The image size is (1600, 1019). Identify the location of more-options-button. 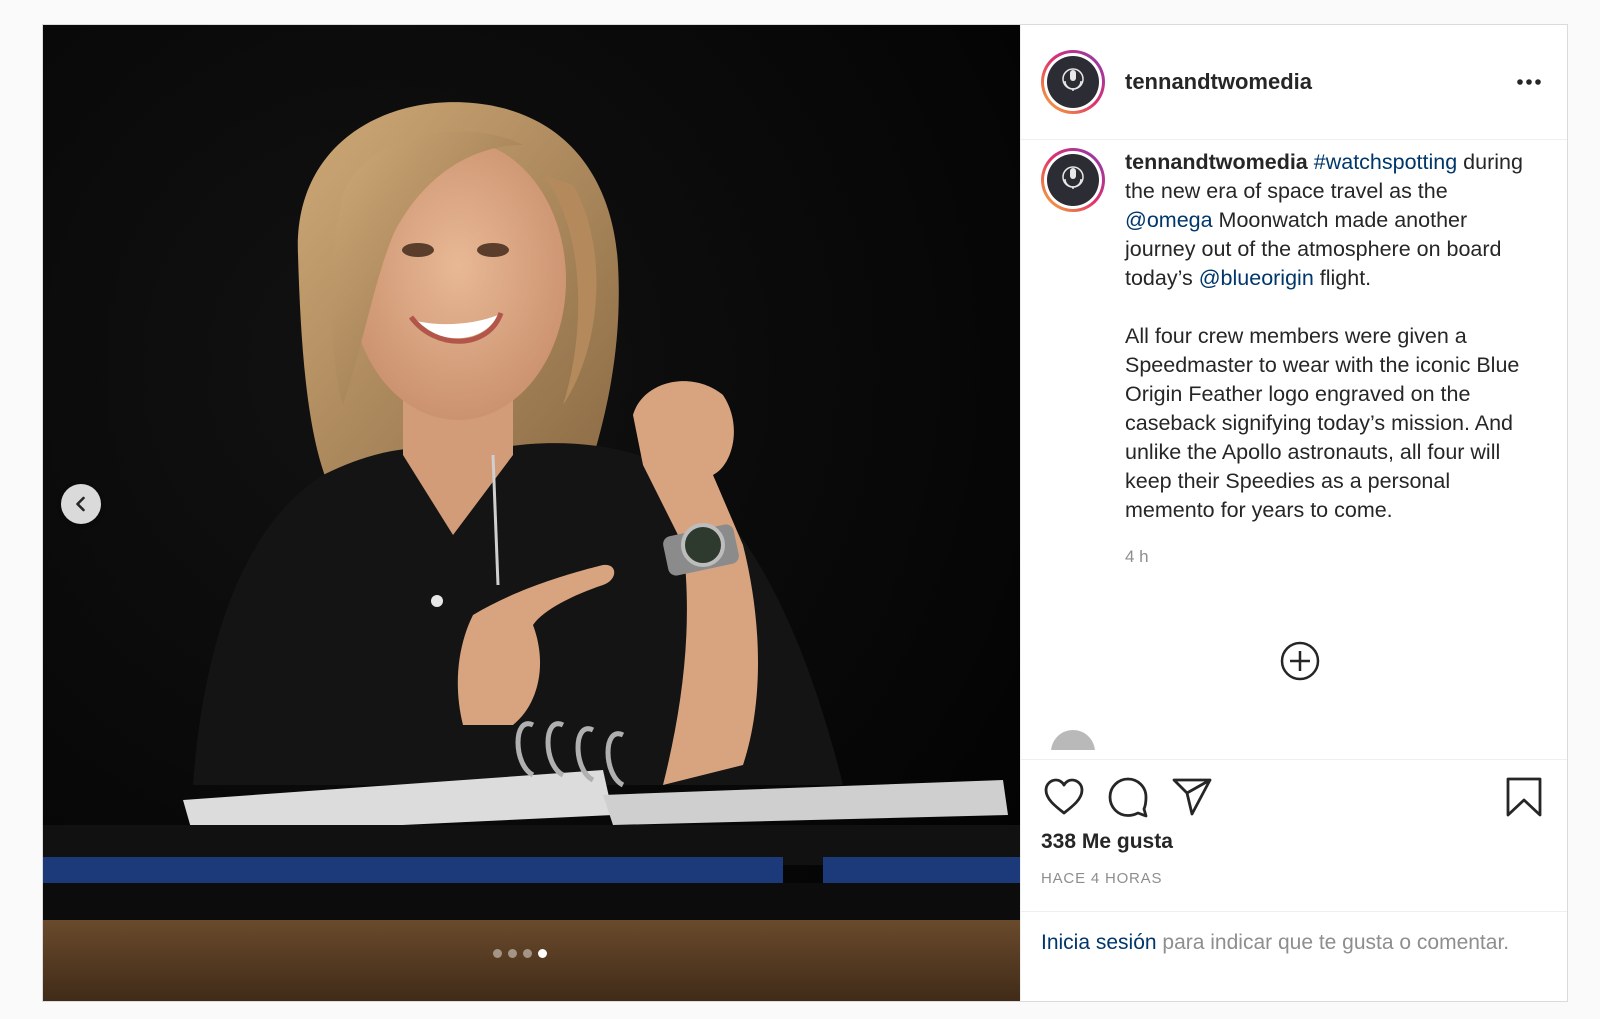
(1529, 82).